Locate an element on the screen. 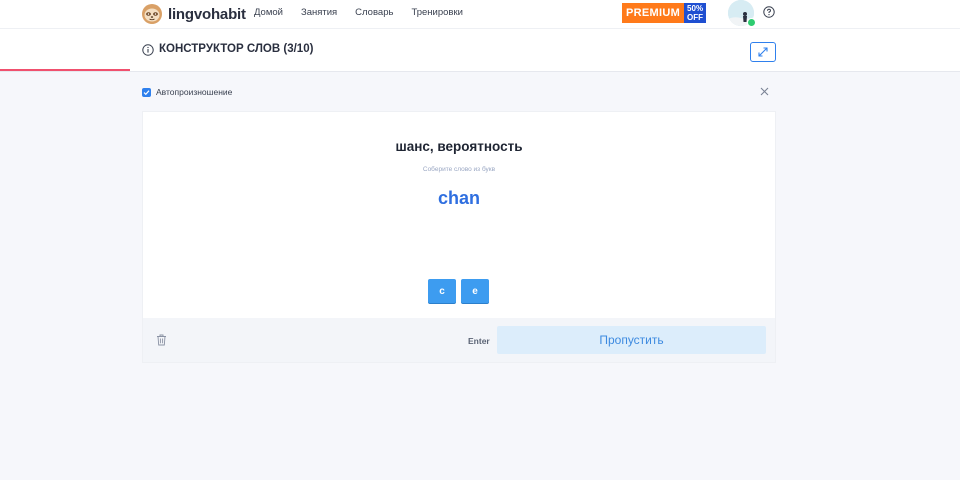 The width and height of the screenshot is (960, 480). premium-label: PREMIUM is located at coordinates (653, 13).